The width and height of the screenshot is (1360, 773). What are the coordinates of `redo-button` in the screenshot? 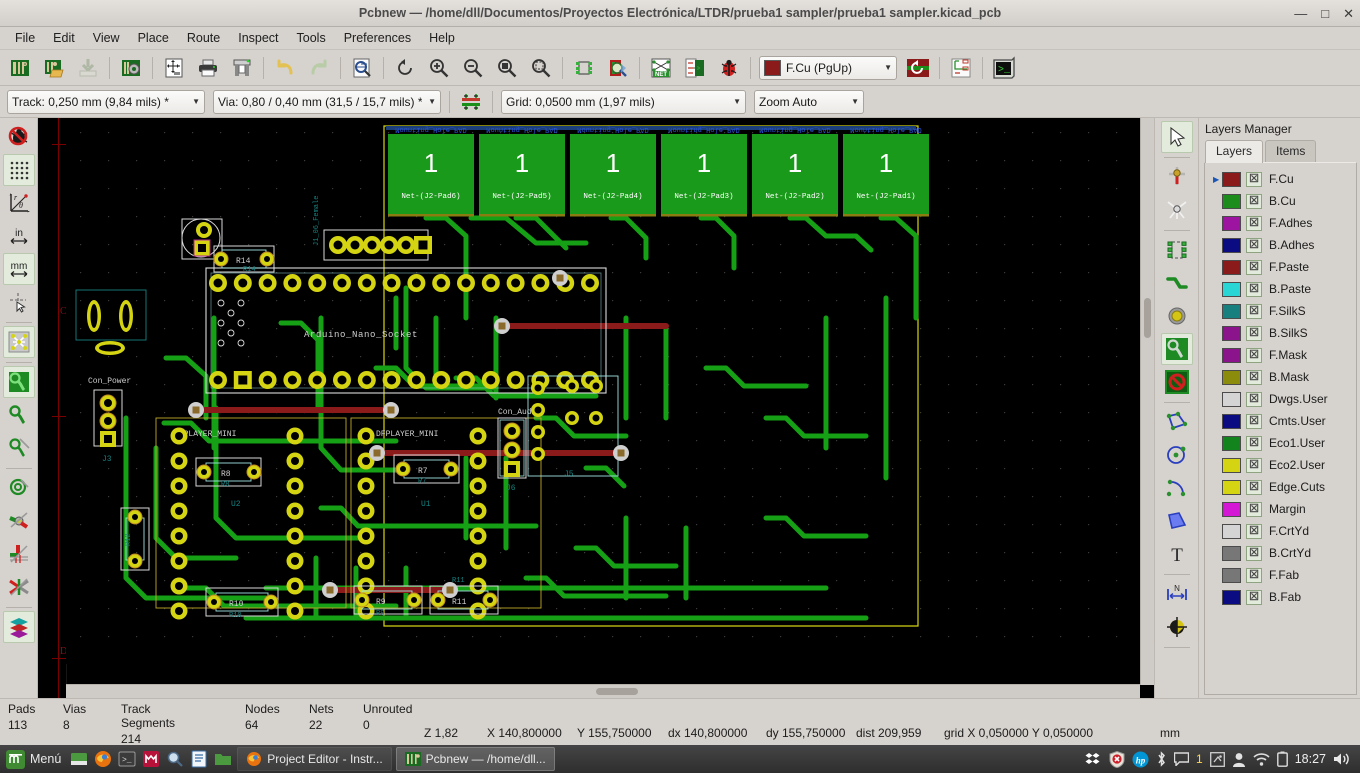 It's located at (319, 68).